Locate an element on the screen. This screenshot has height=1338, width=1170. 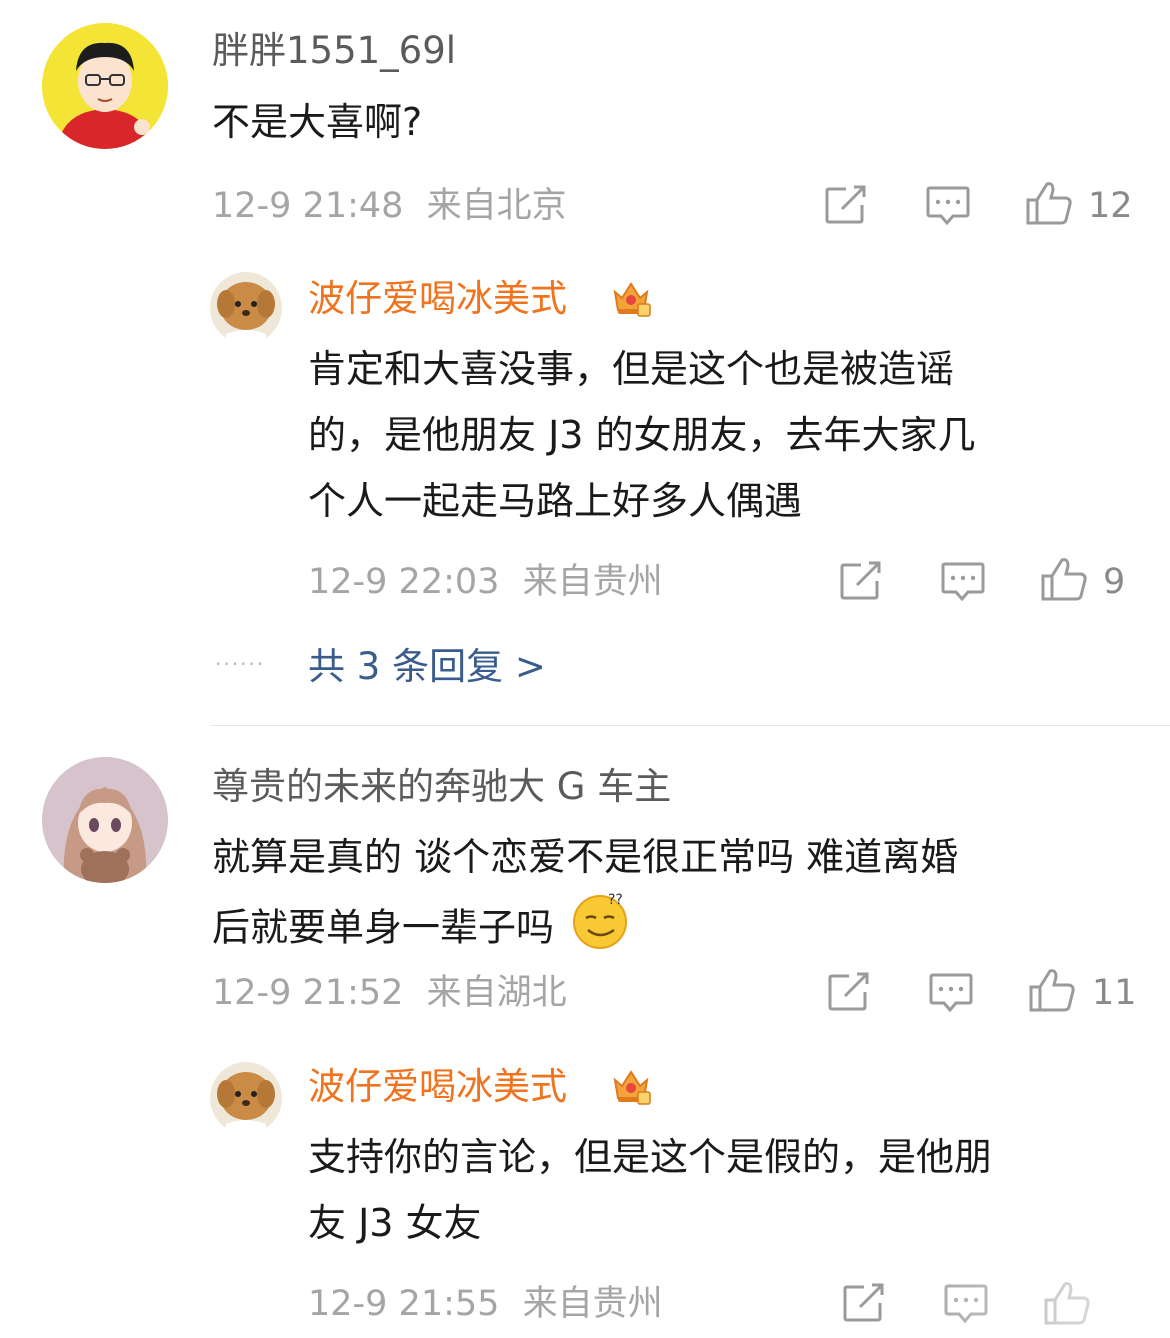
reply-meta: 12-9 22:03 来自贵州 is located at coordinates (485, 582).